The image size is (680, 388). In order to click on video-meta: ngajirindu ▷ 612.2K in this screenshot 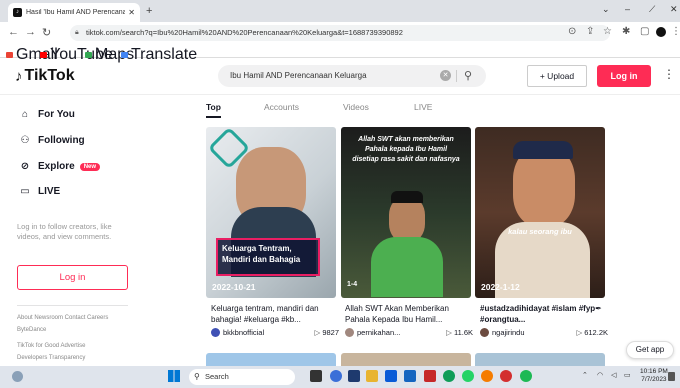, I will do `click(544, 332)`.